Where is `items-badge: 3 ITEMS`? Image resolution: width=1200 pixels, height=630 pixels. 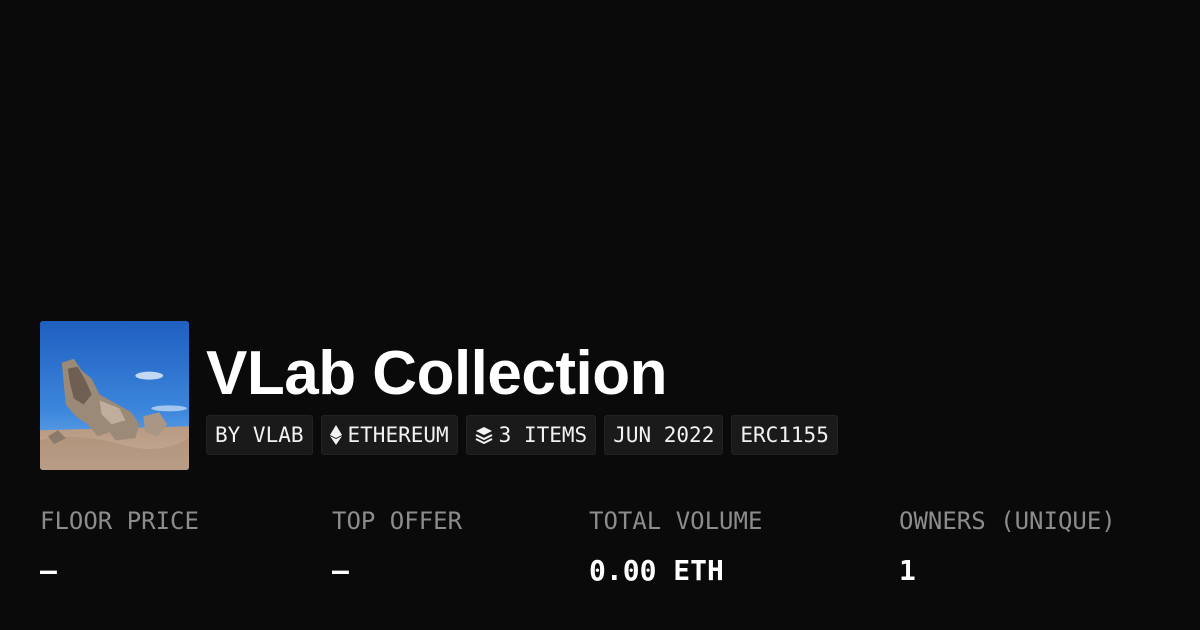 items-badge: 3 ITEMS is located at coordinates (531, 435).